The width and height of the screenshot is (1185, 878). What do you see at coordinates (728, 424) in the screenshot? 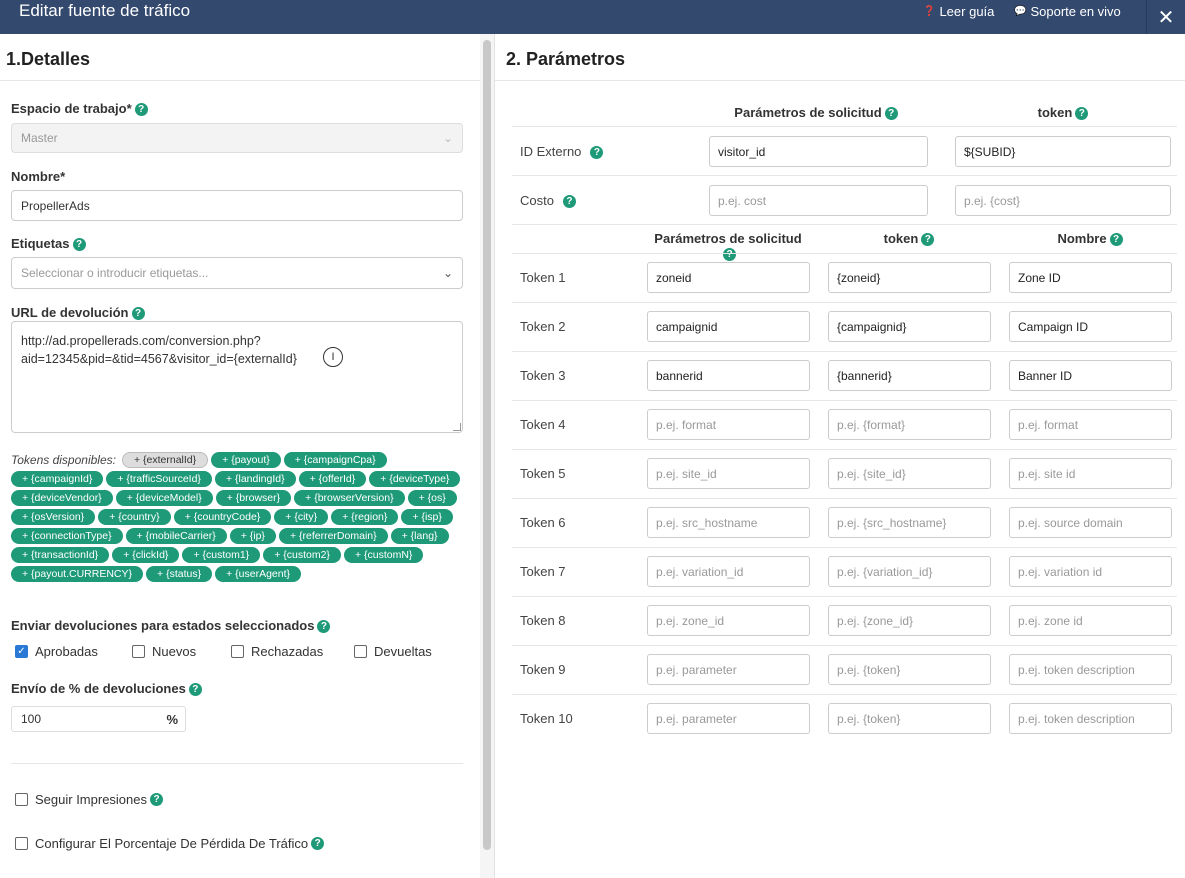
I see `token-request-param-input: p.ej. format` at bounding box center [728, 424].